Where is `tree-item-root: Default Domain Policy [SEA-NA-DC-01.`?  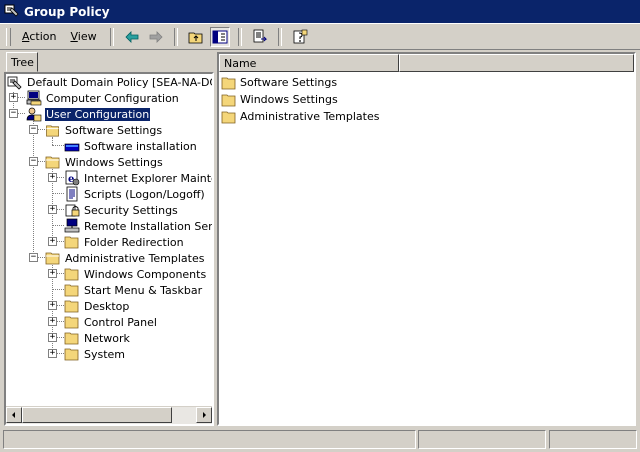
tree-item-root: Default Domain Policy [SEA-NA-DC-01. is located at coordinates (109, 82).